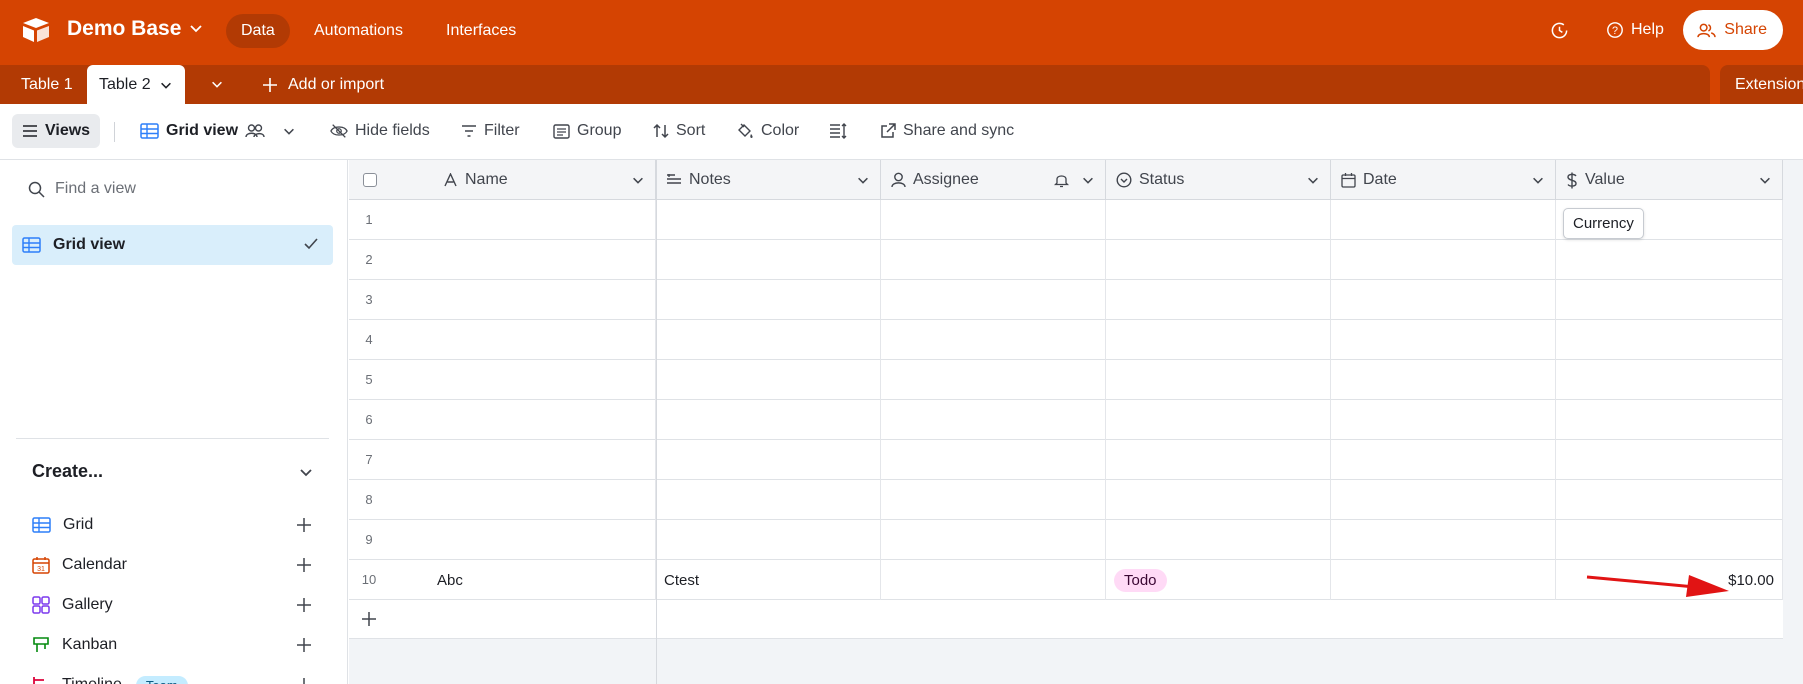 The image size is (1803, 684). I want to click on row-height-button, so click(838, 131).